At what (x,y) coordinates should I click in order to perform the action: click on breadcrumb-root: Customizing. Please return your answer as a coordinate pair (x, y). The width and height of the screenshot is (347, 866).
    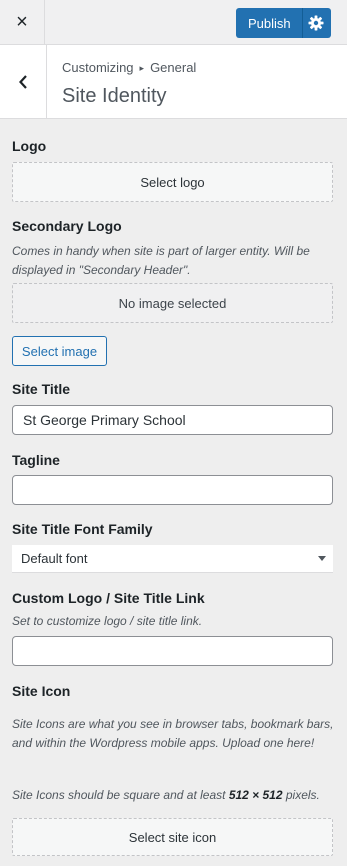
    Looking at the image, I should click on (98, 67).